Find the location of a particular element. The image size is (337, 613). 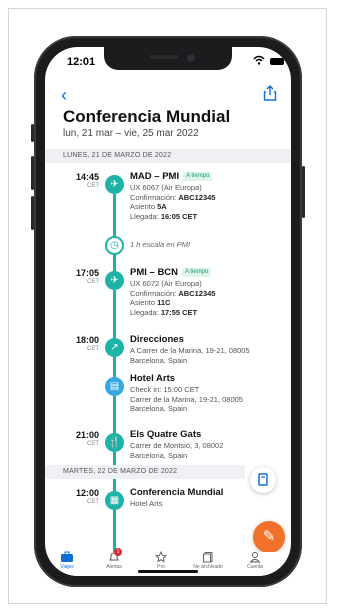

layover-text: 1 h escala en PMI is located at coordinates (160, 244).